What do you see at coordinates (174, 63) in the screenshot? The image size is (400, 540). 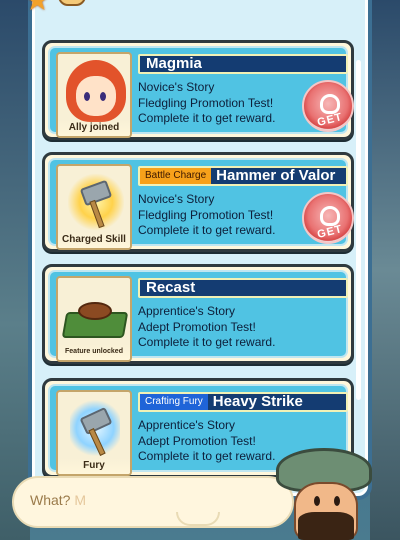 I see `quest-name-text: Magmia` at bounding box center [174, 63].